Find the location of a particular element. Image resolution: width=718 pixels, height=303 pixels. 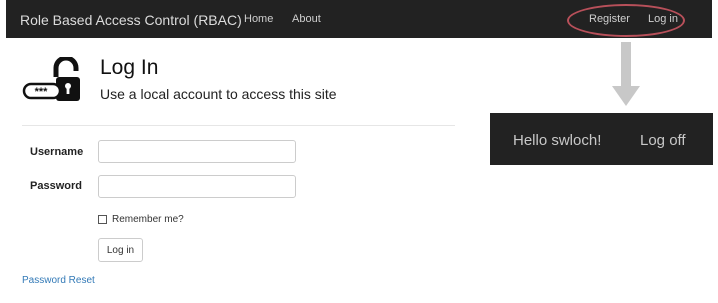

nav-login-link: Log in is located at coordinates (663, 19).